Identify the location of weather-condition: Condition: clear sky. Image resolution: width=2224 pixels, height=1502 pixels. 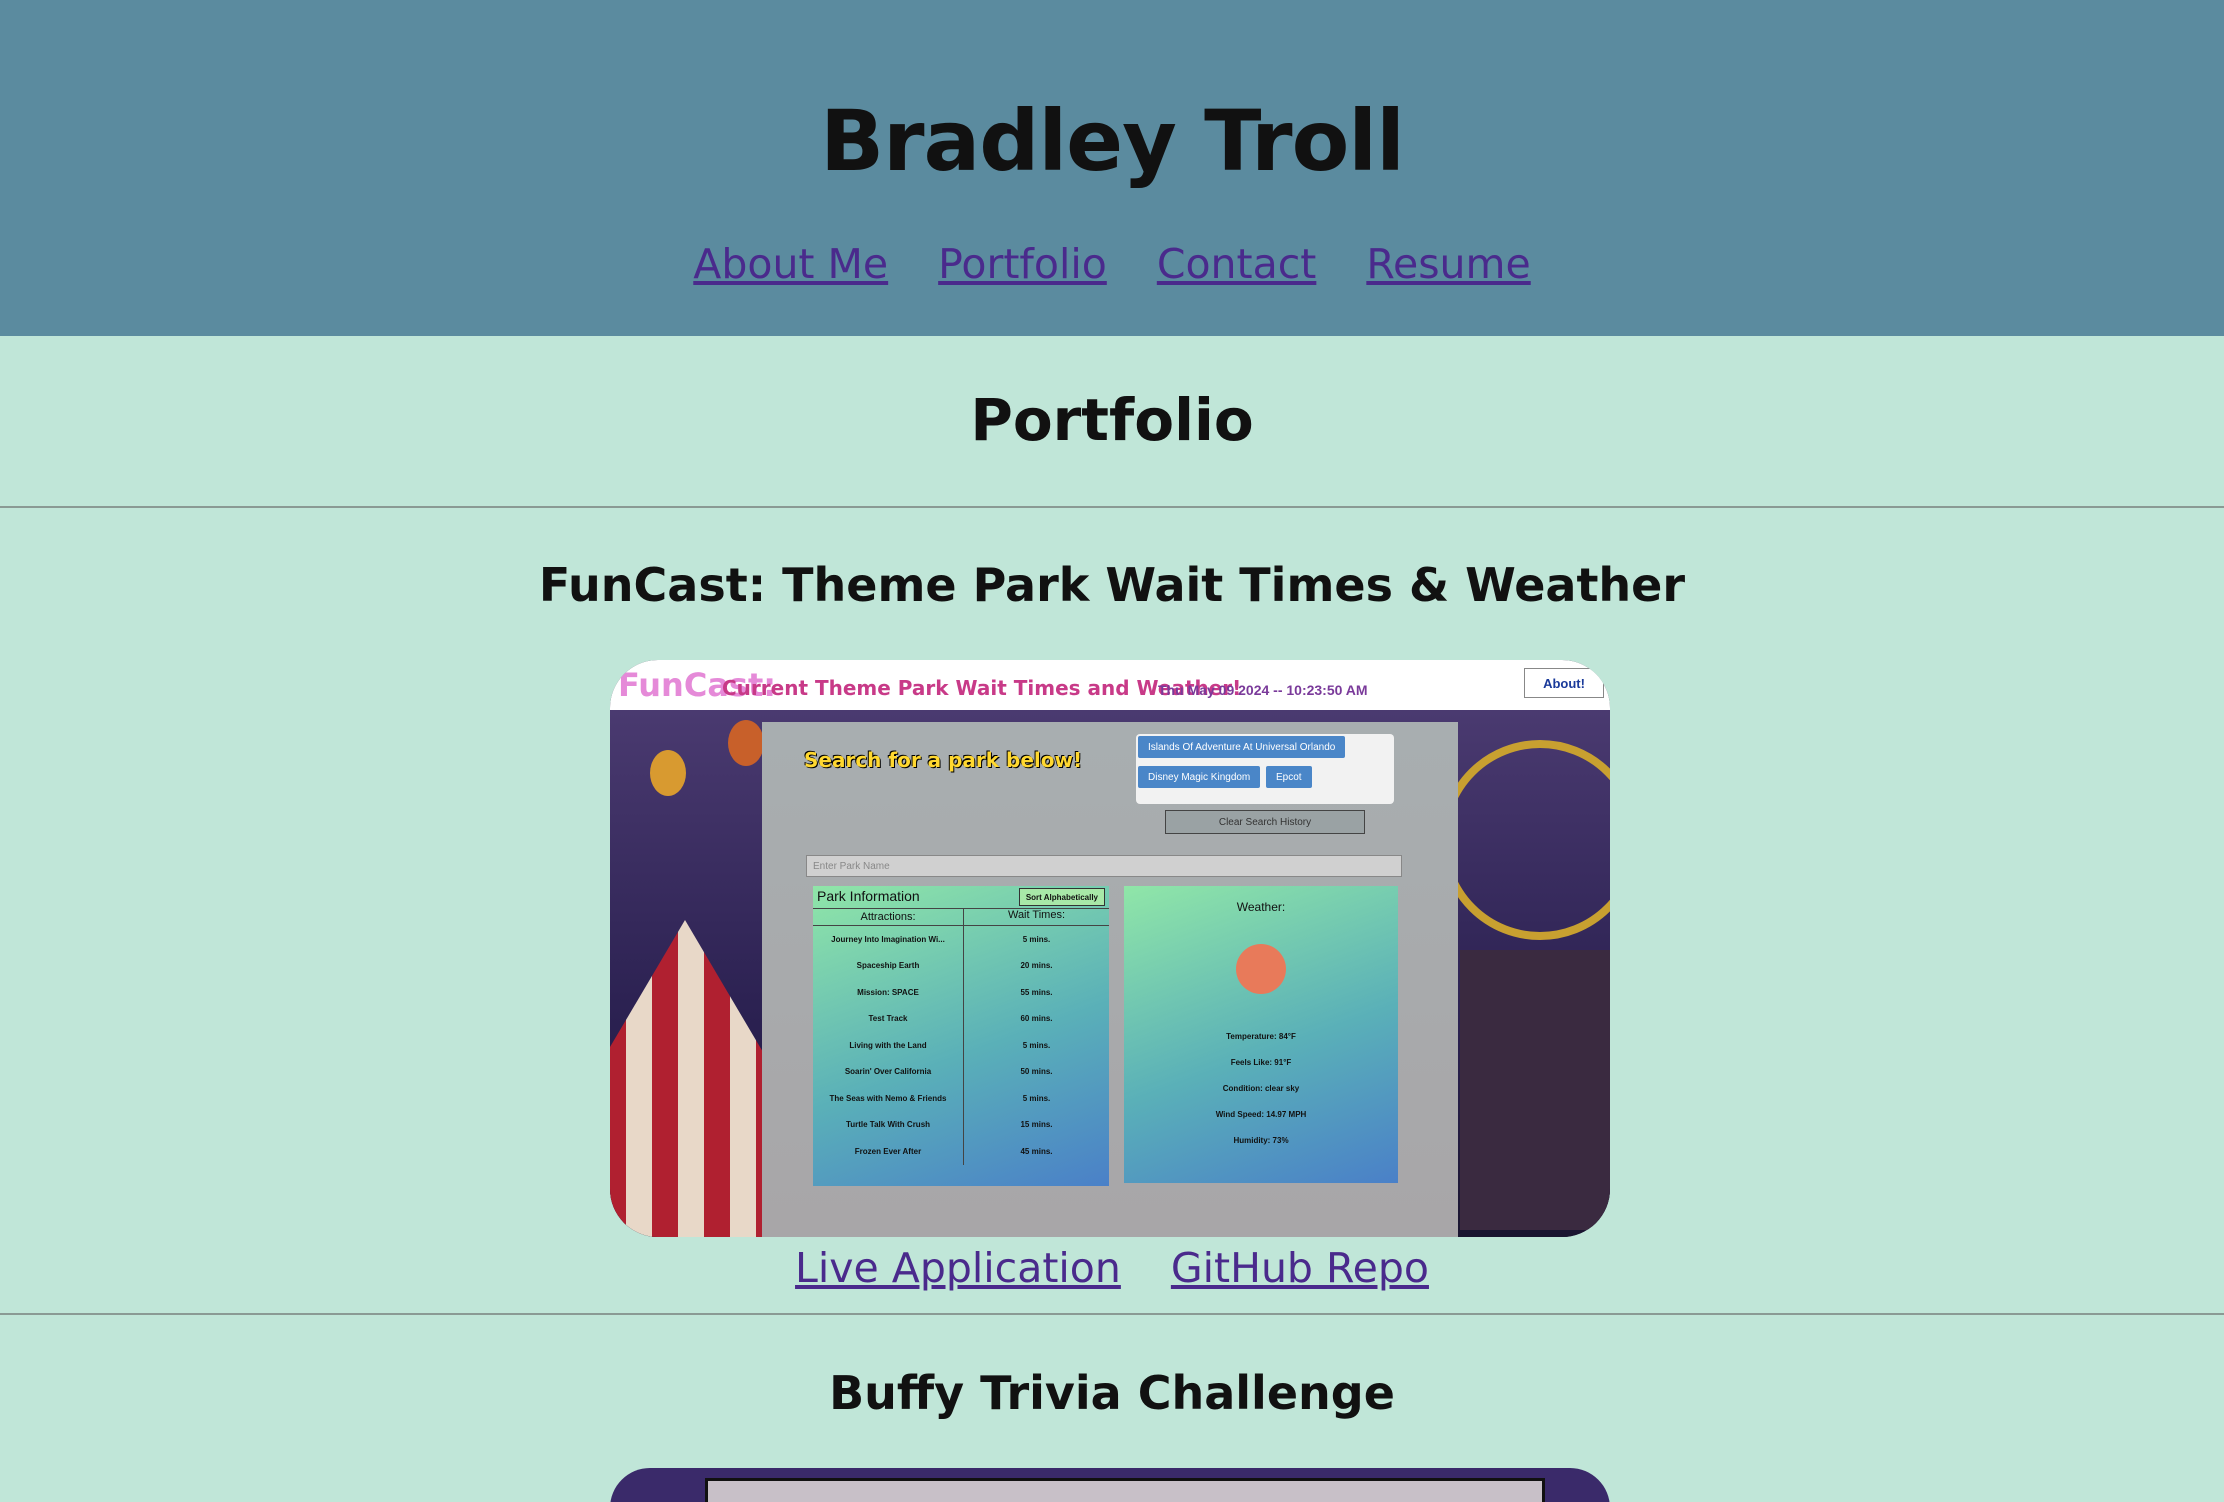
(1261, 1088).